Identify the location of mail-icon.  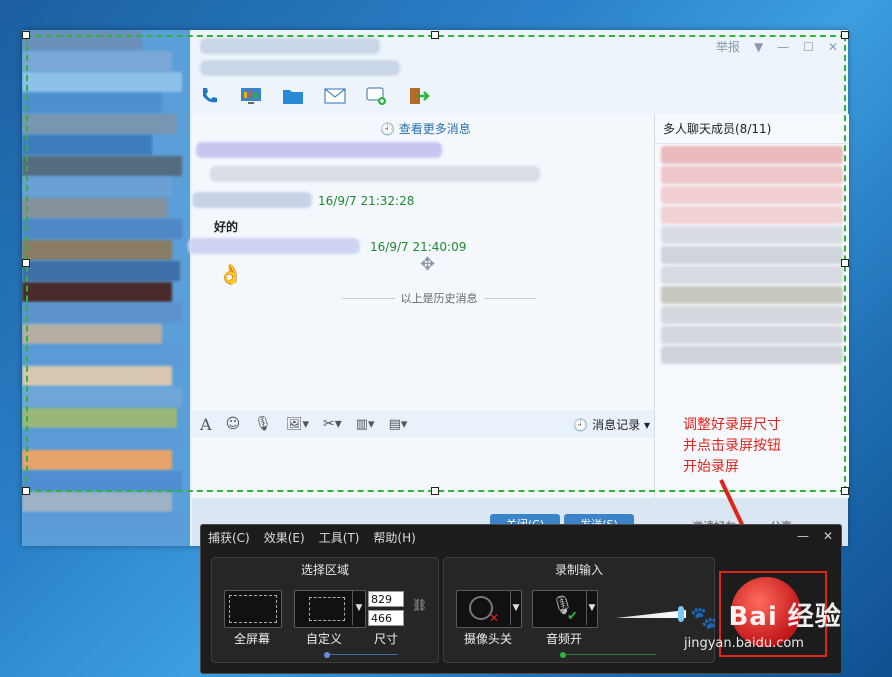
(335, 96).